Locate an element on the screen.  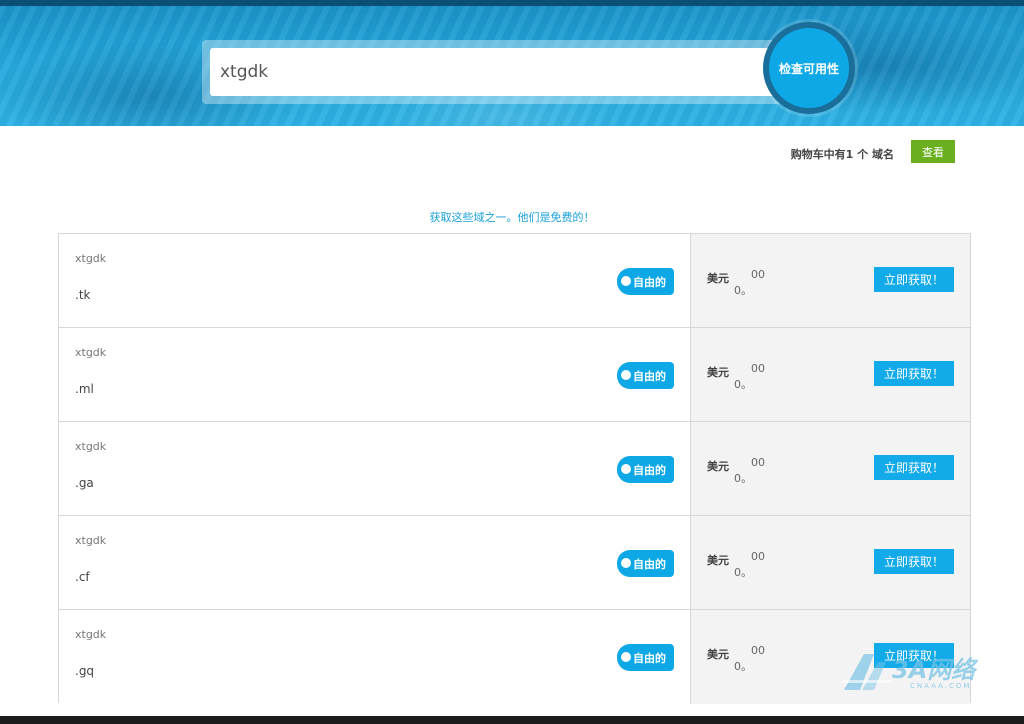
domain-search-input is located at coordinates (493, 72).